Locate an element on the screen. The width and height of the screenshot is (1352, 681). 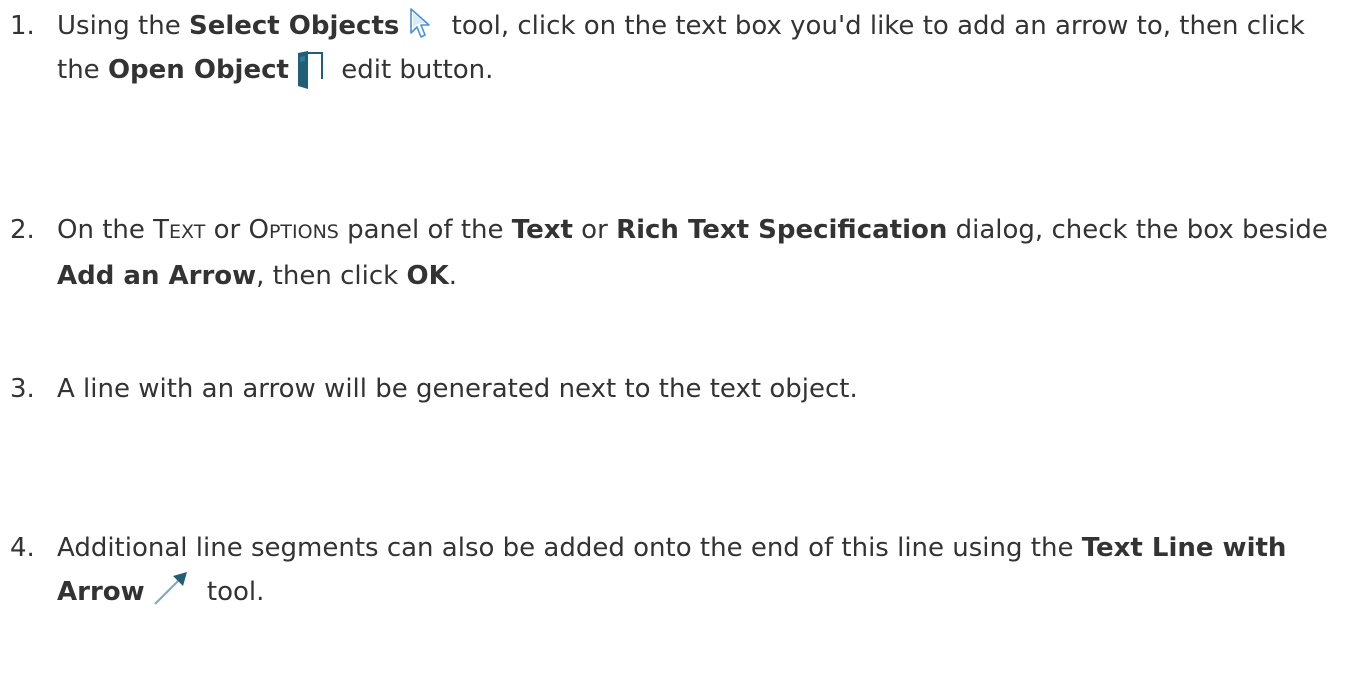
step-number: 1. is located at coordinates (22, 26).